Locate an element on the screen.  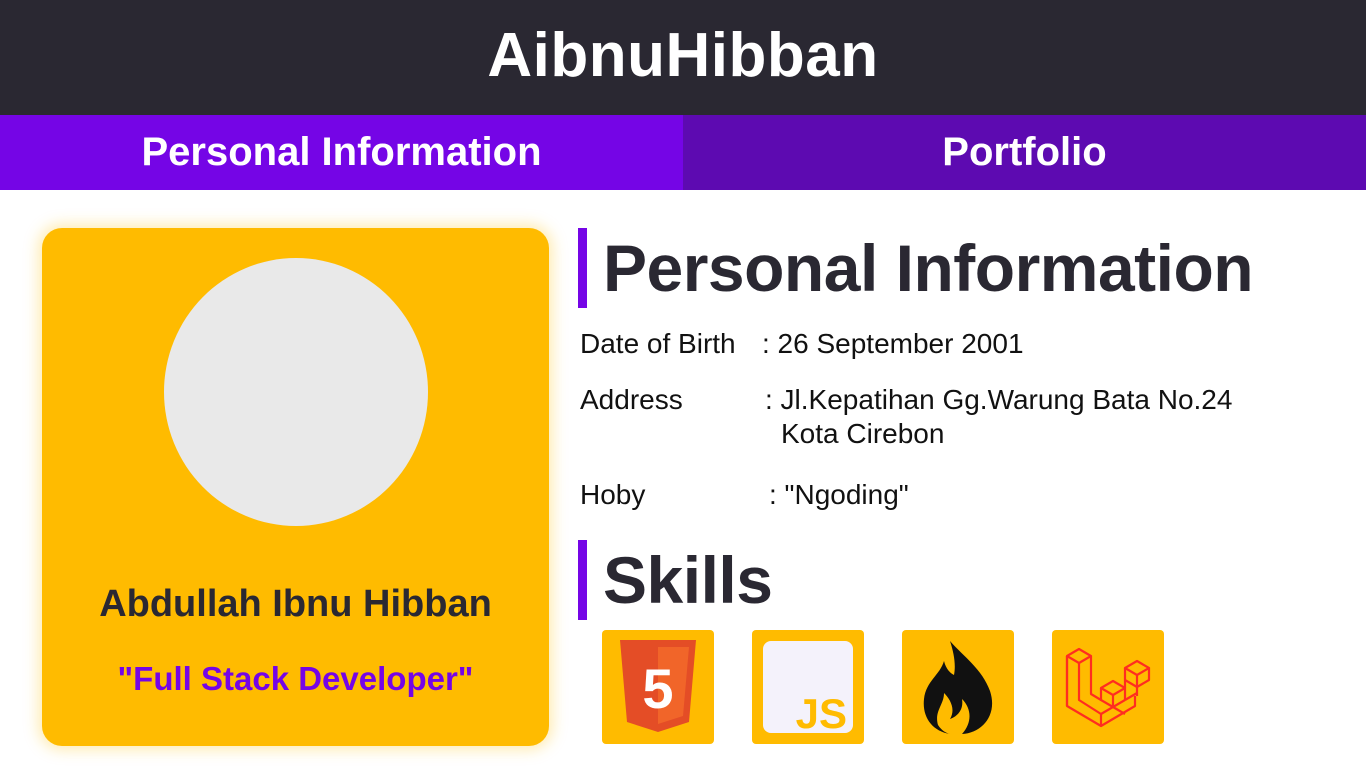
info-value: : 26 September 2001 is located at coordinates (893, 343).